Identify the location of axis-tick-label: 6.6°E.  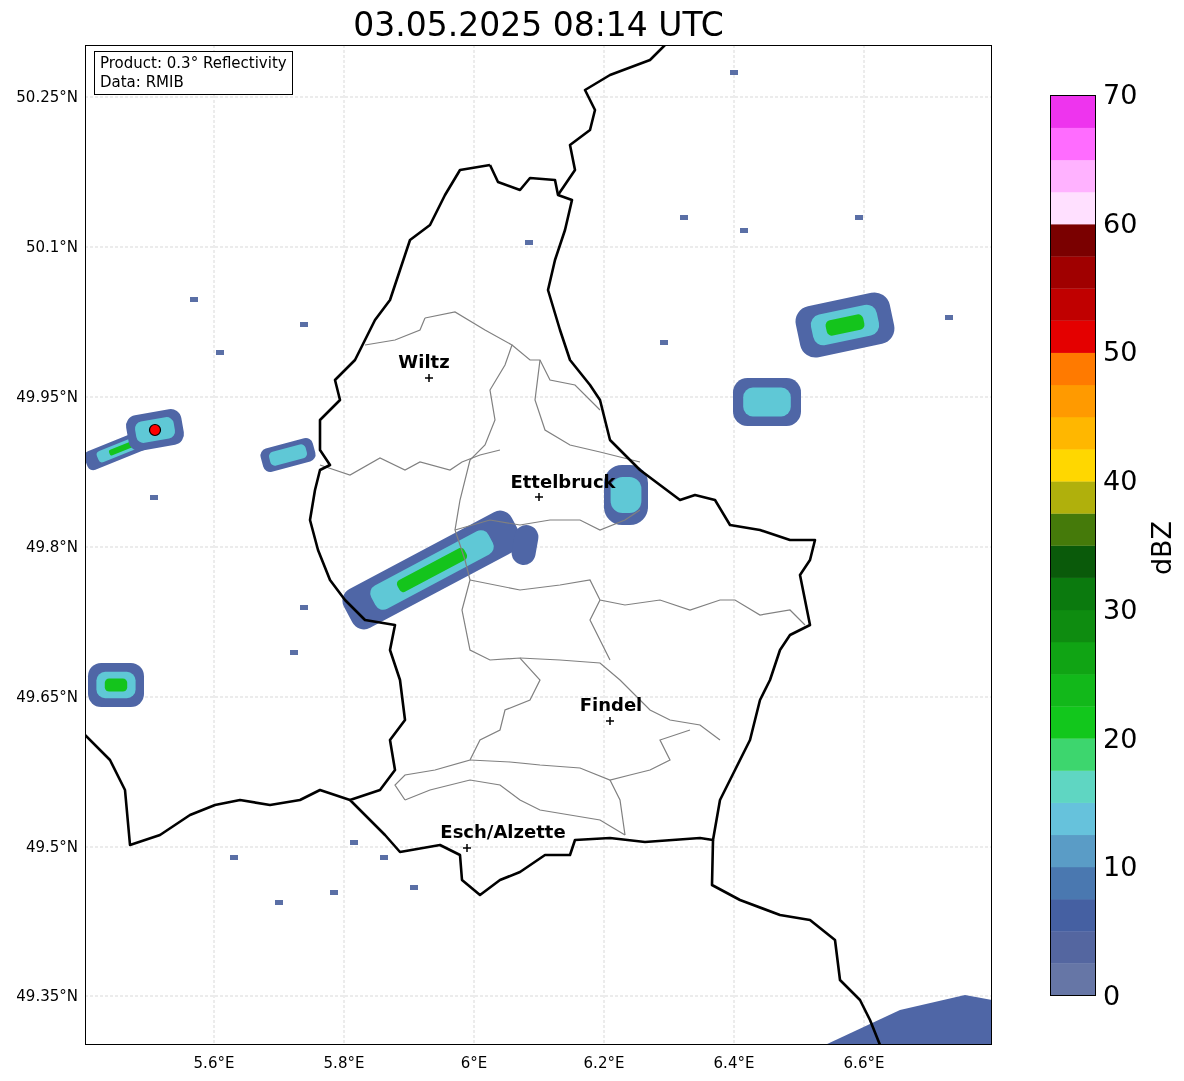
(864, 1063).